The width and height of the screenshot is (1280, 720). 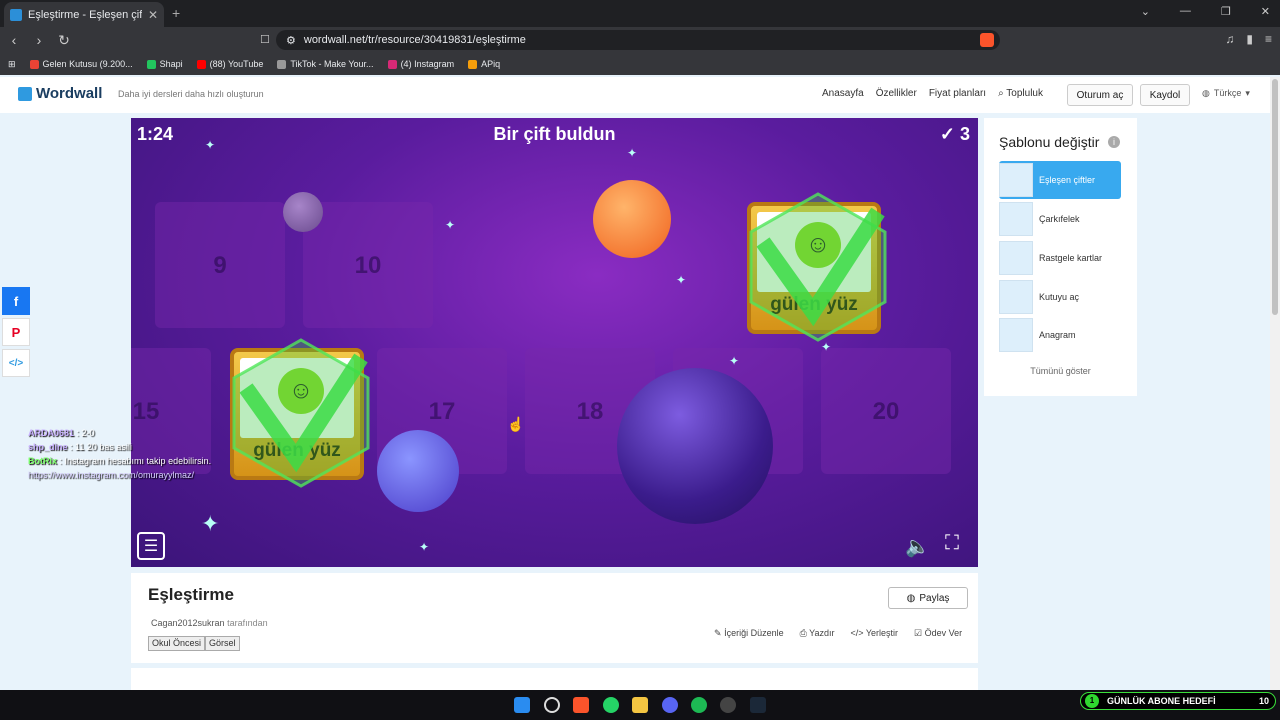 I want to click on bookmark-shapi: Shapi, so click(x=164, y=64).